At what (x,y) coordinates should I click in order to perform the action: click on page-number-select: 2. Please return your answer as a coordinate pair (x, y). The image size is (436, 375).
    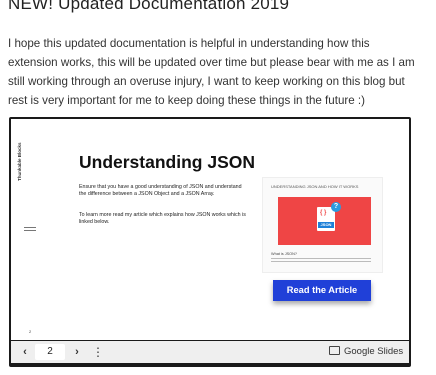
    Looking at the image, I should click on (50, 352).